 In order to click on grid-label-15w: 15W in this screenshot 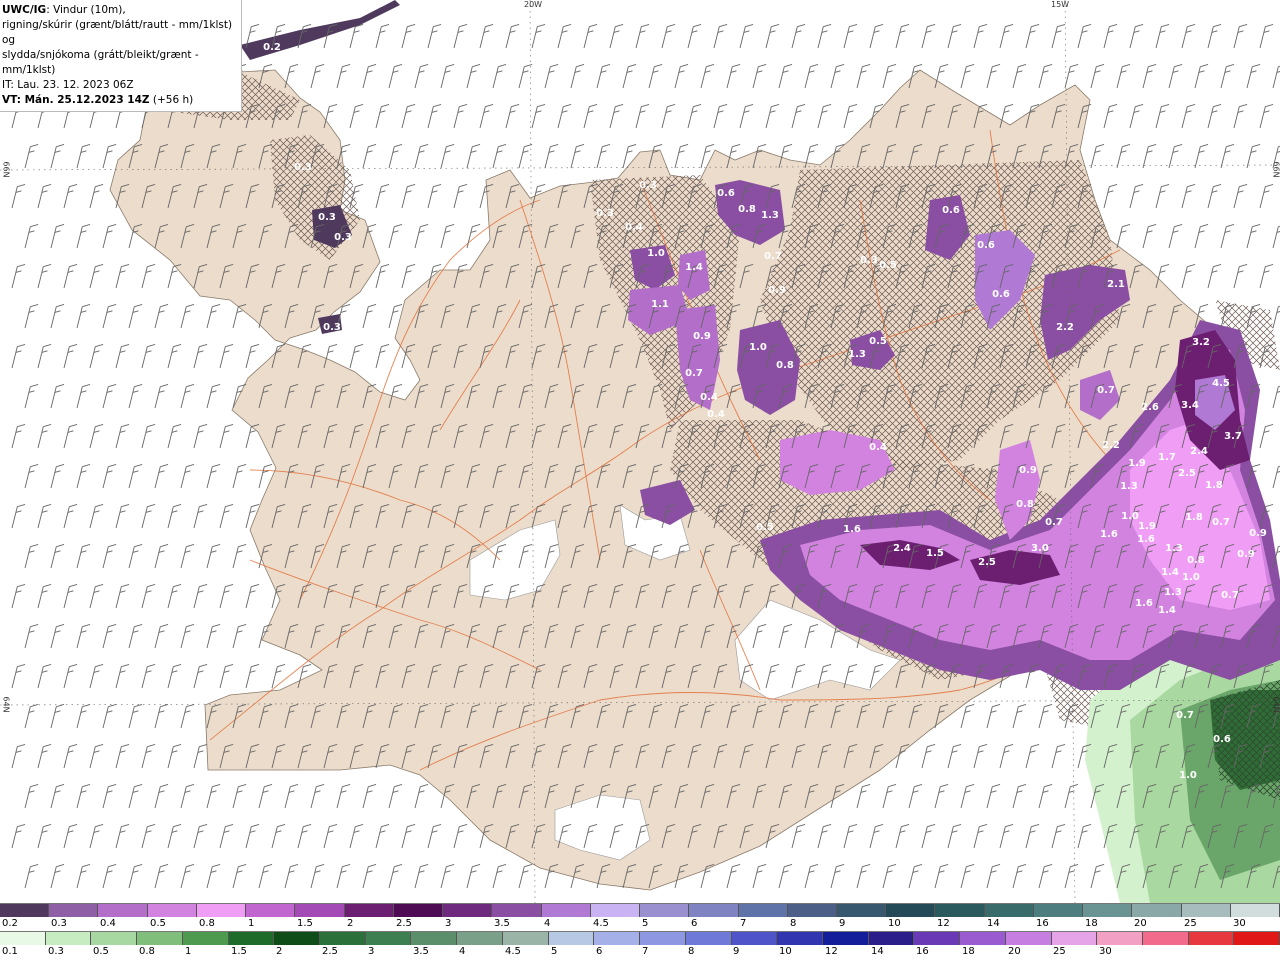, I will do `click(1060, 4)`.